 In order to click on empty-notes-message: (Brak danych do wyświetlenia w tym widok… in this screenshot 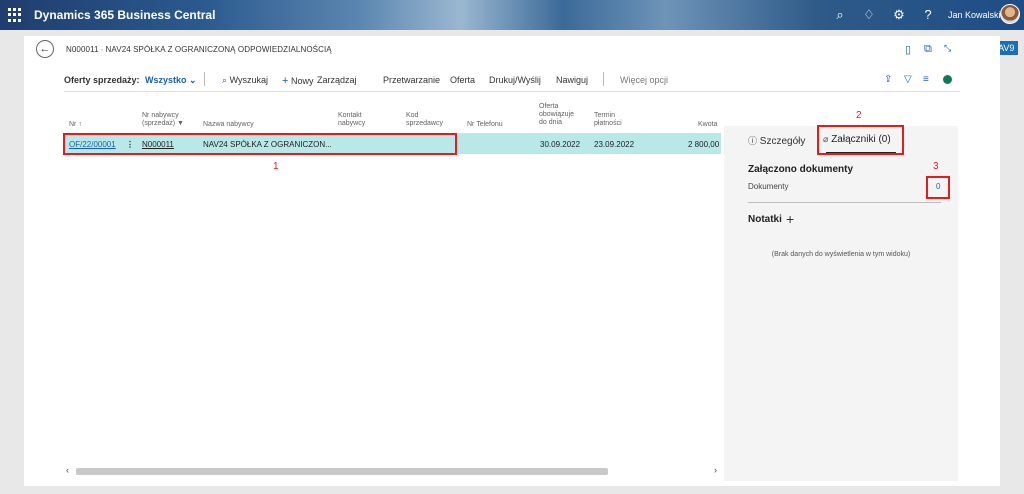, I will do `click(841, 254)`.